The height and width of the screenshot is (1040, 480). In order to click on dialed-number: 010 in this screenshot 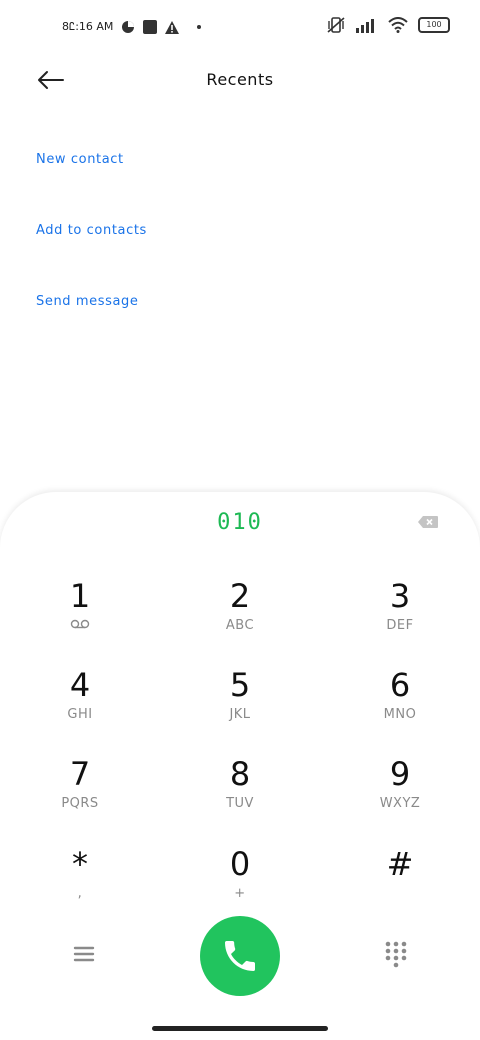, I will do `click(240, 522)`.